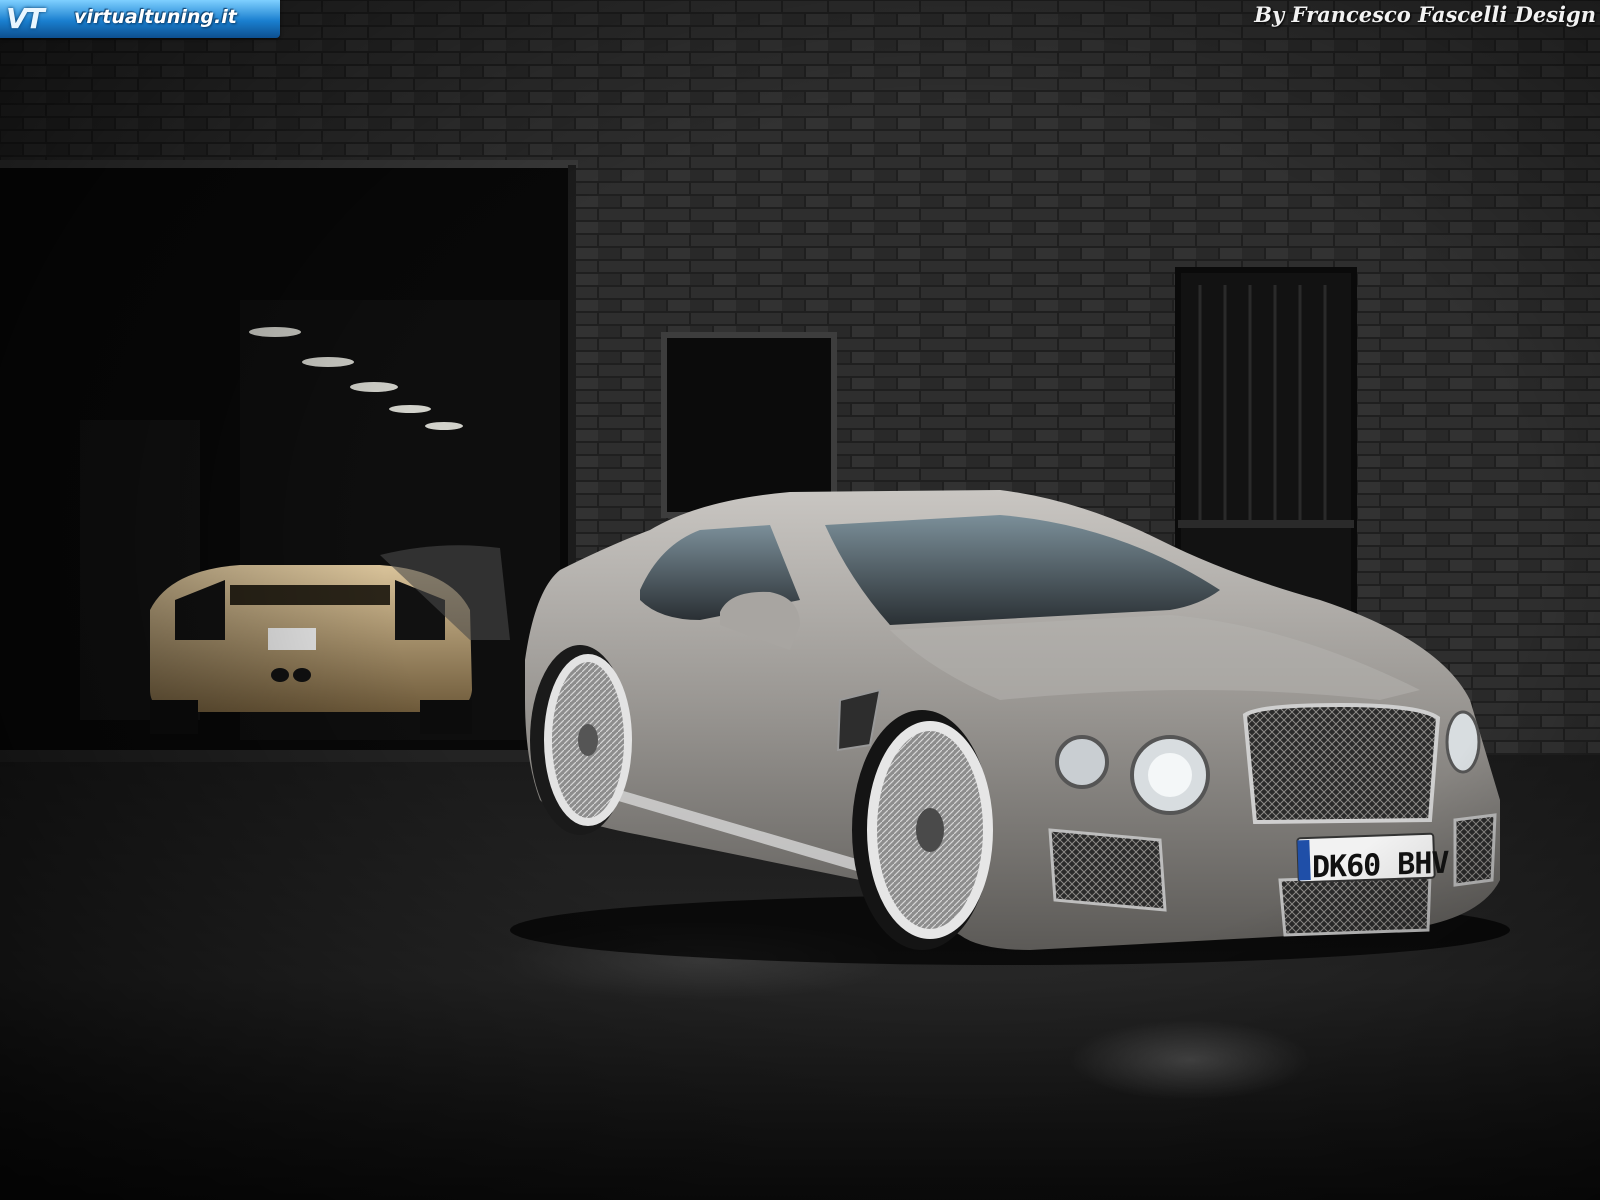 The height and width of the screenshot is (1200, 1600). What do you see at coordinates (1425, 14) in the screenshot?
I see `designer-credit: By Francesco Fascelli Design` at bounding box center [1425, 14].